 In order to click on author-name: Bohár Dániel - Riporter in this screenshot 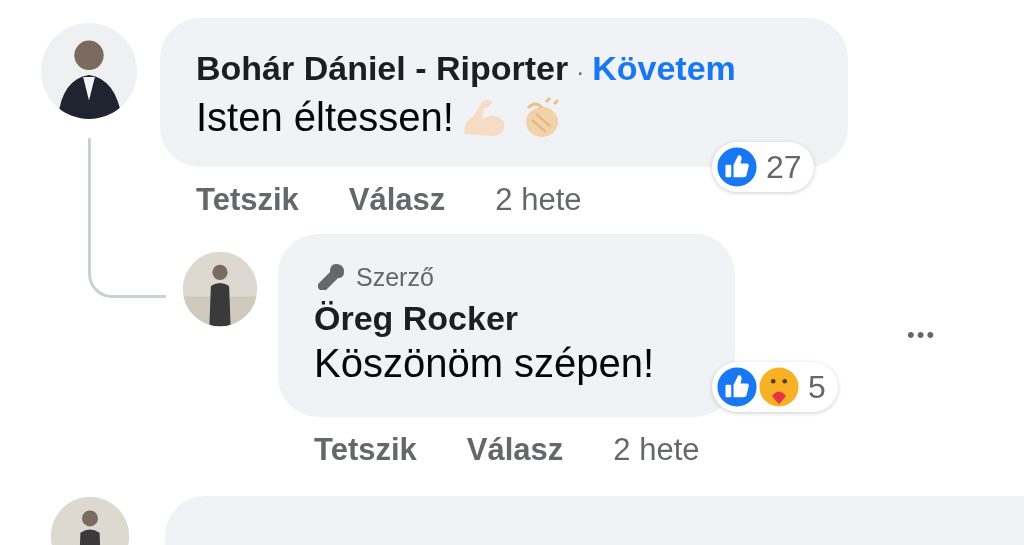, I will do `click(382, 68)`.